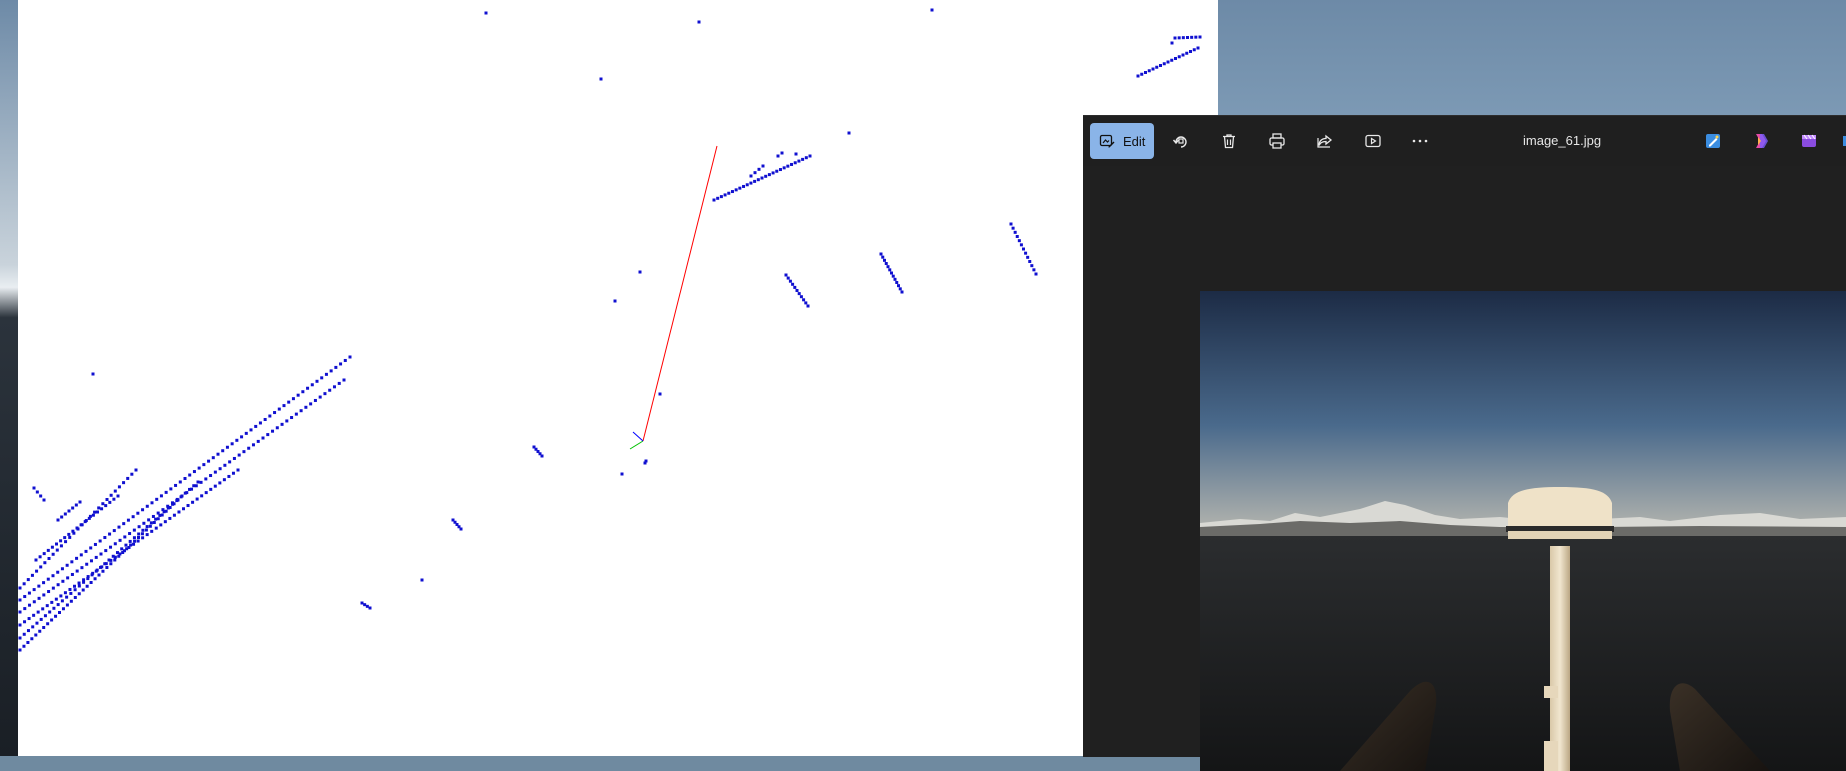 The width and height of the screenshot is (1846, 771). What do you see at coordinates (1181, 141) in the screenshot?
I see `rotate-button` at bounding box center [1181, 141].